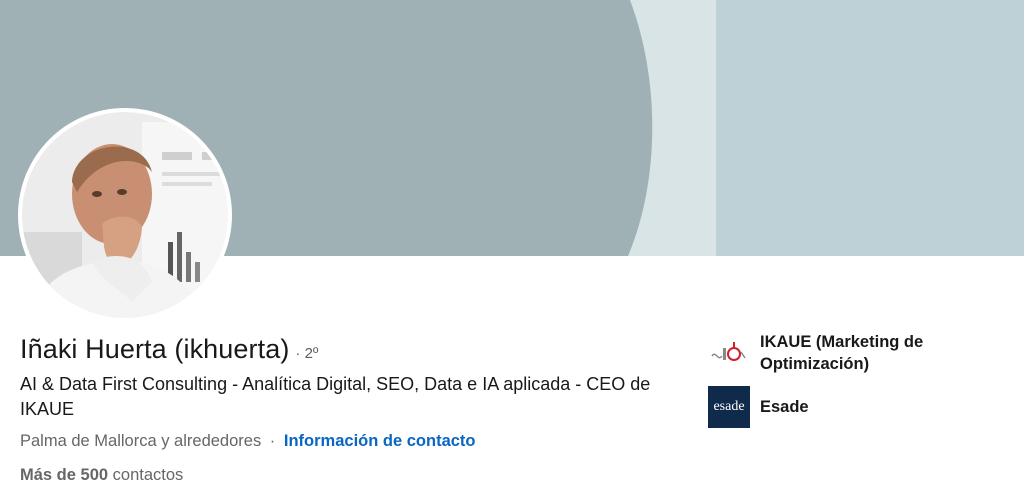 Image resolution: width=1024 pixels, height=491 pixels. What do you see at coordinates (307, 353) in the screenshot?
I see `connection-degree: · 2º` at bounding box center [307, 353].